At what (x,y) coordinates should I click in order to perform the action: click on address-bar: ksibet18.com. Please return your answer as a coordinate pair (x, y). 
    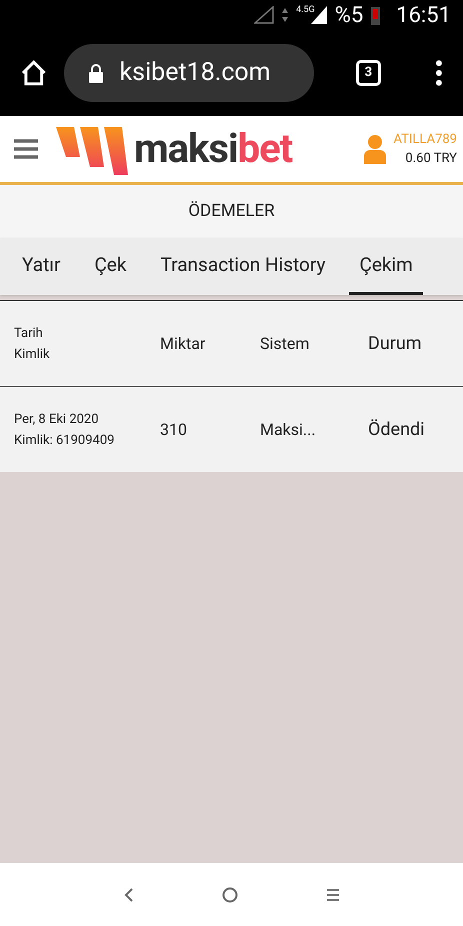
    Looking at the image, I should click on (189, 73).